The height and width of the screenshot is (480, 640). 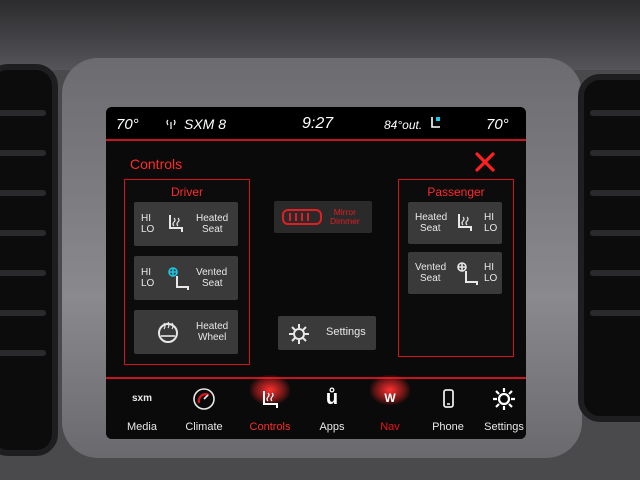 I want to click on nav-label: Phone, so click(x=448, y=427).